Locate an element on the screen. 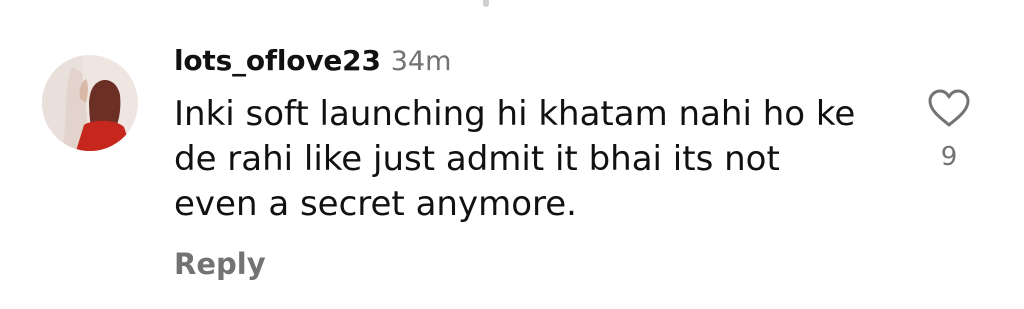 This screenshot has height=309, width=1024. timestamp: 34m is located at coordinates (421, 61).